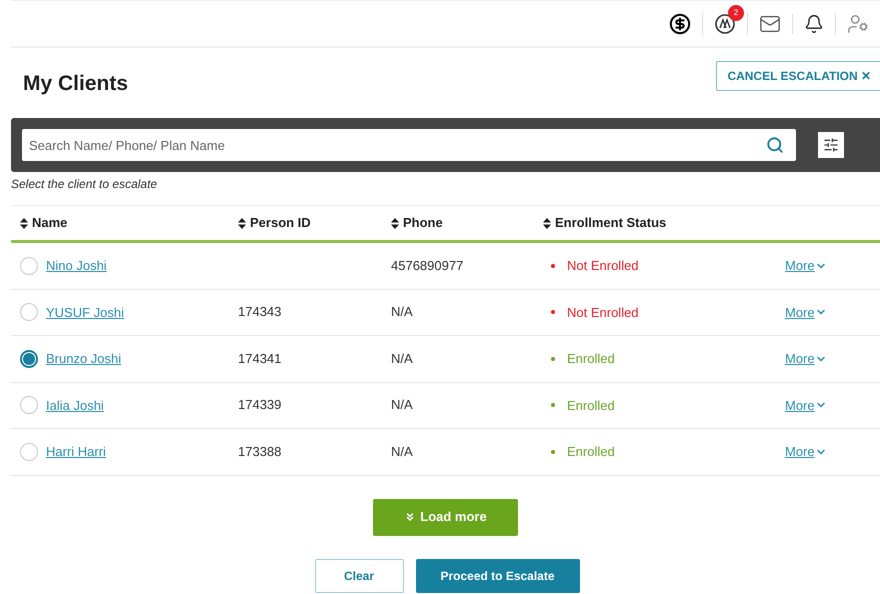 This screenshot has height=594, width=880. What do you see at coordinates (775, 145) in the screenshot?
I see `search-icon` at bounding box center [775, 145].